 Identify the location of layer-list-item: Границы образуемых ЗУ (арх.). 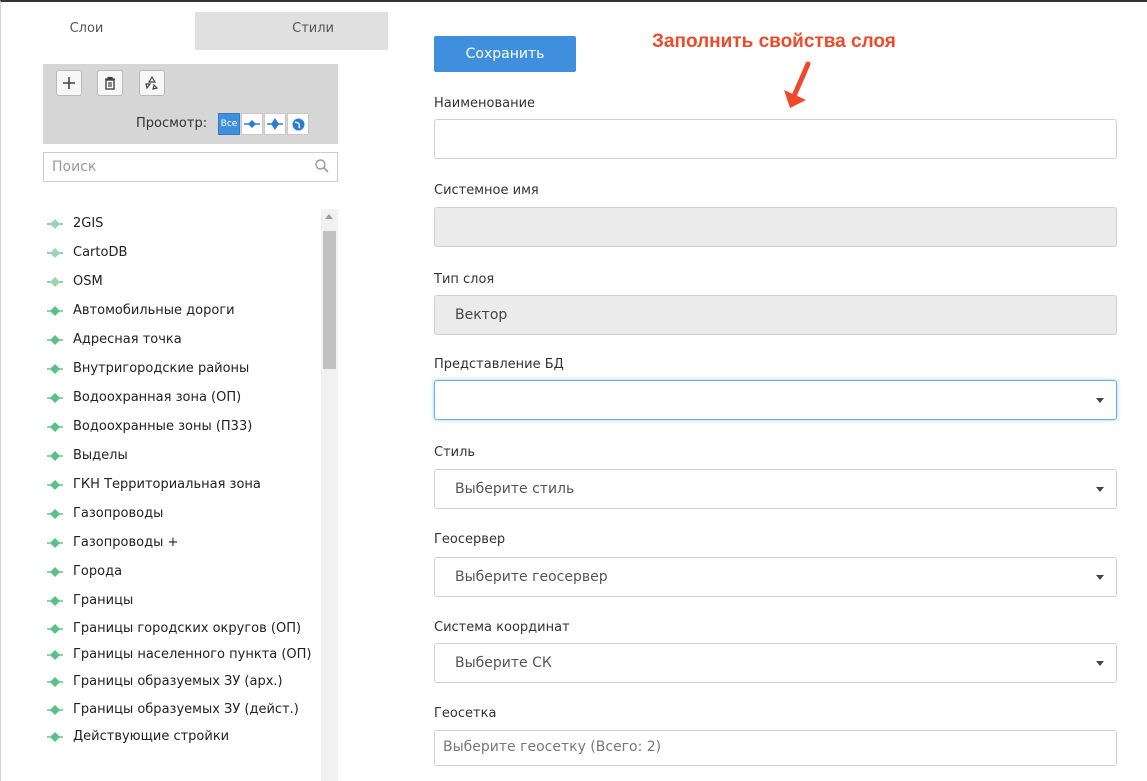
(182, 681).